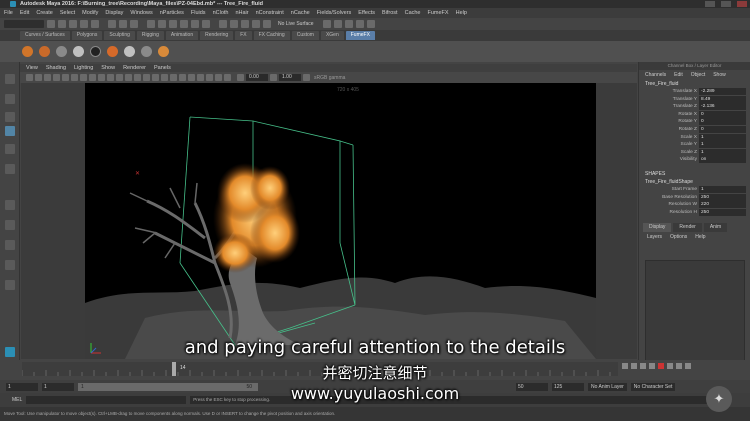  I want to click on vp-menu-show: Show, so click(108, 68).